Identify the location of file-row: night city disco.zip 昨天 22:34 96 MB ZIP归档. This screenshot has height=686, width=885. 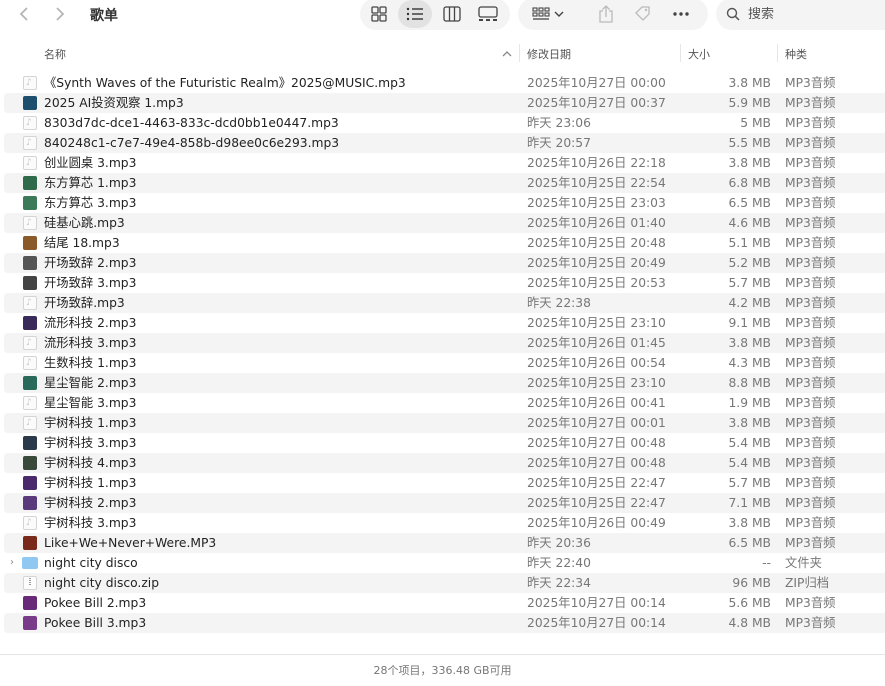
(442, 583).